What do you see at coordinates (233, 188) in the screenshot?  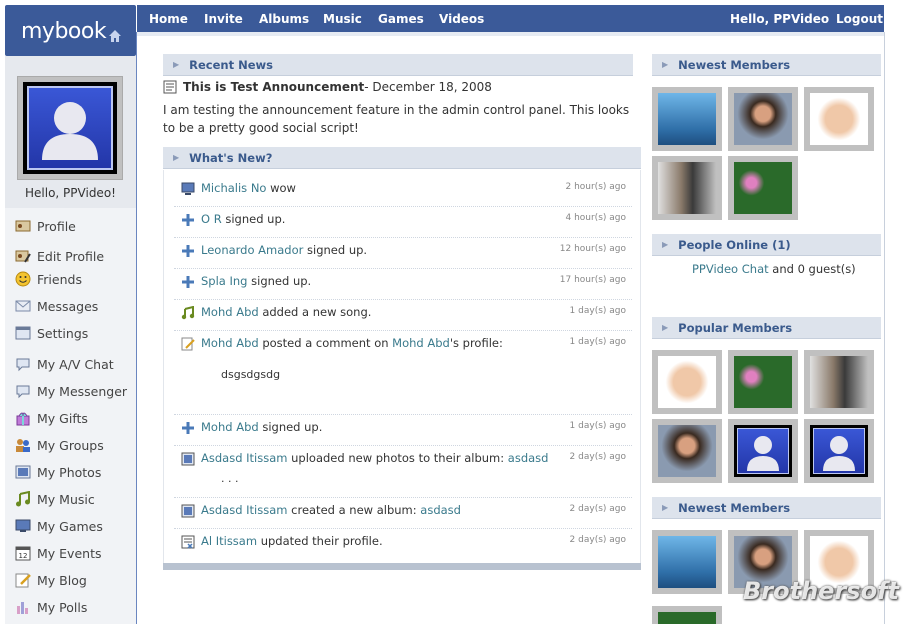 I see `feed-user-link: Michalis No` at bounding box center [233, 188].